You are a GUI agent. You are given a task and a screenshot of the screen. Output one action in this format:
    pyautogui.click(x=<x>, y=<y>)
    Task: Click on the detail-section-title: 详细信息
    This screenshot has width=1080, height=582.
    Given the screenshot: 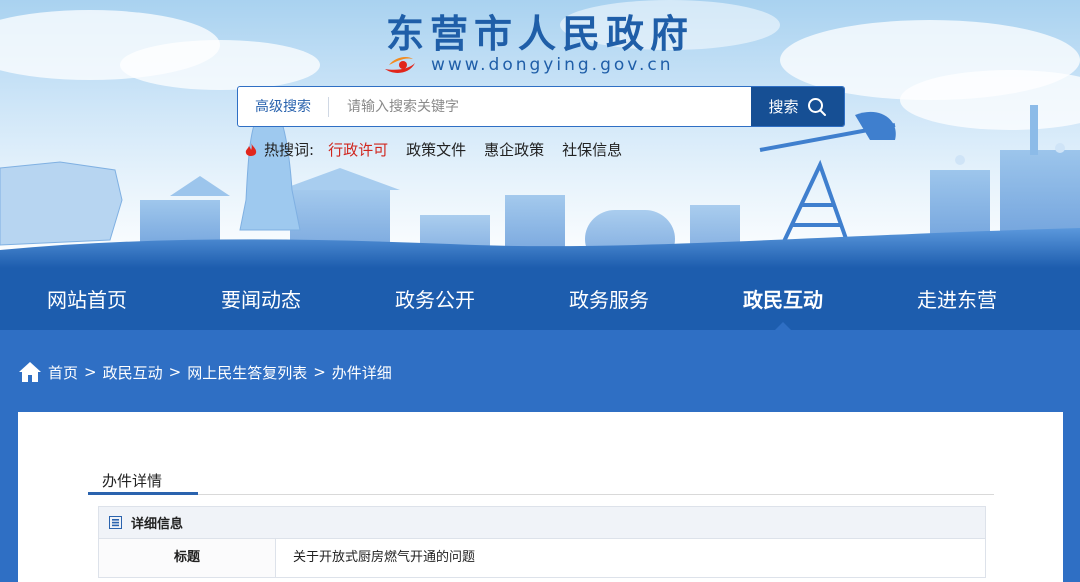 What is the action you would take?
    pyautogui.click(x=157, y=524)
    